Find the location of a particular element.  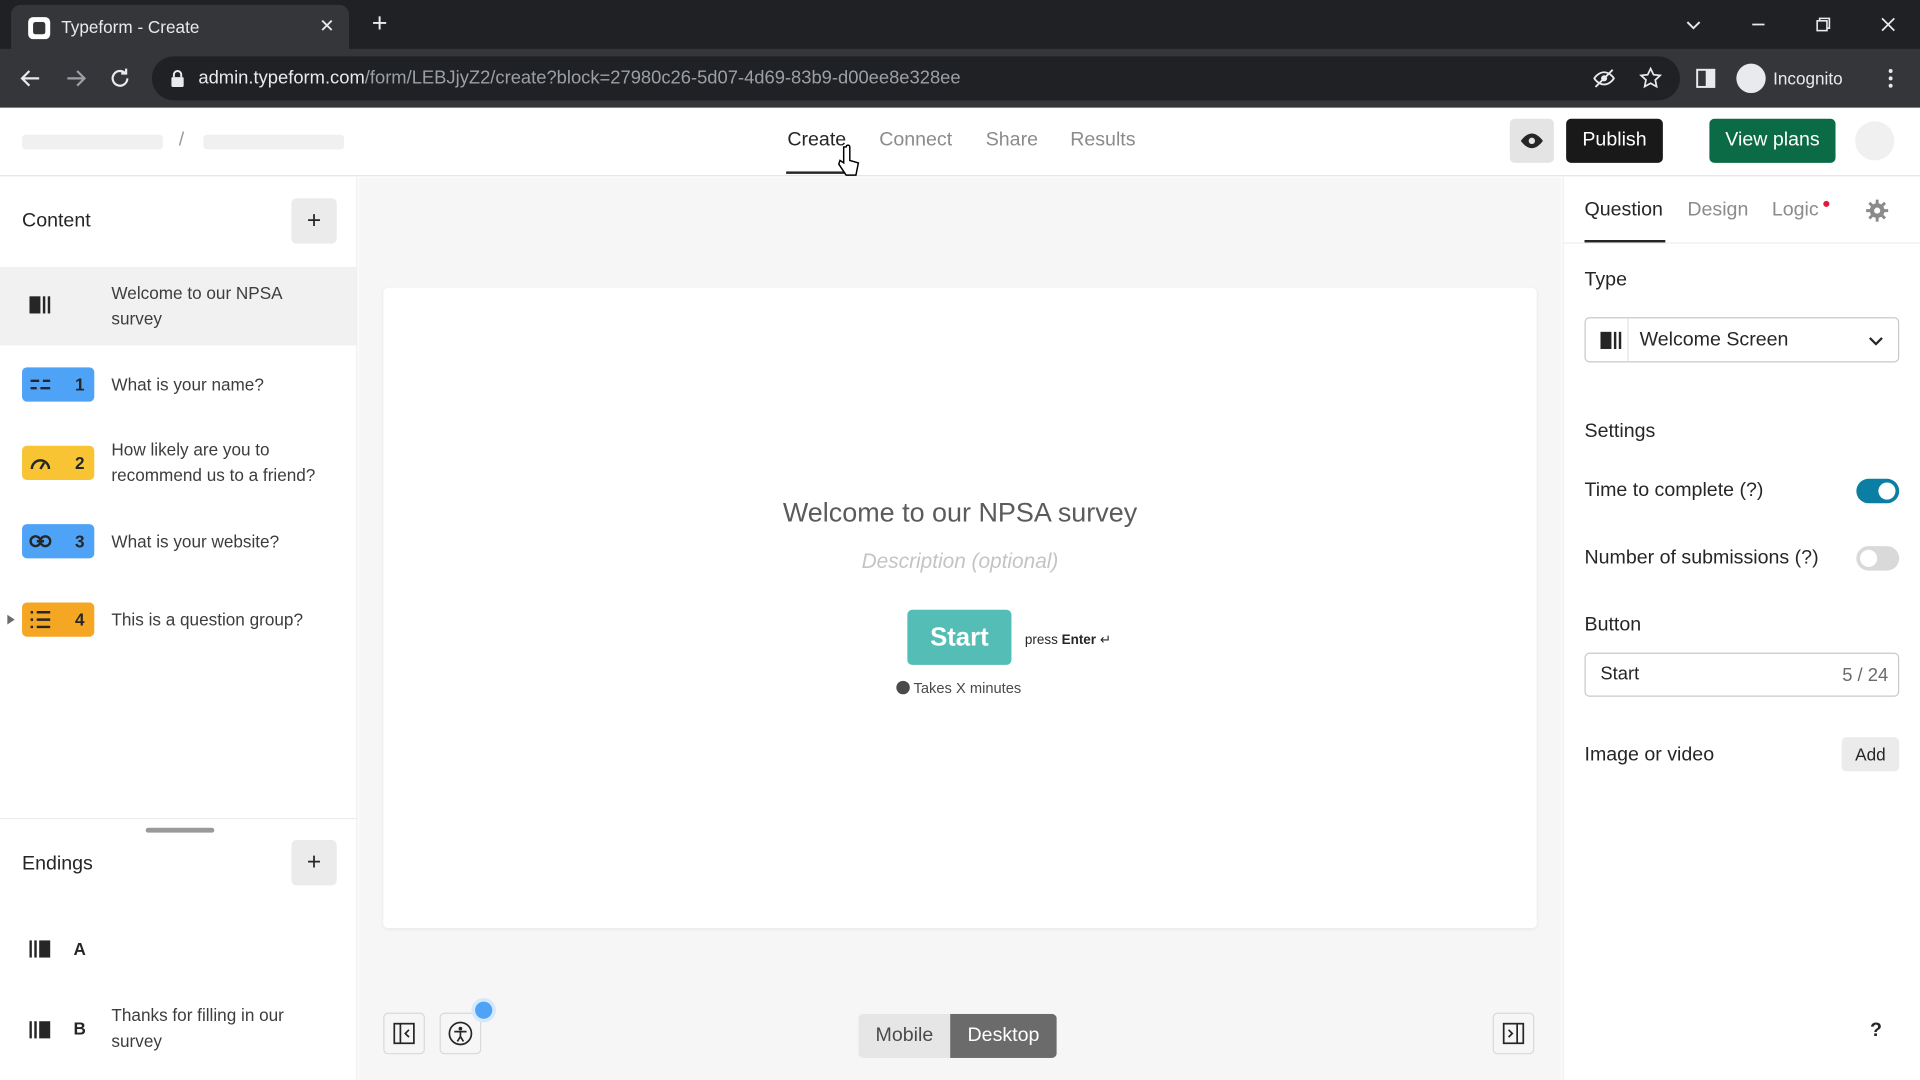

help-button: ? is located at coordinates (1876, 1032).